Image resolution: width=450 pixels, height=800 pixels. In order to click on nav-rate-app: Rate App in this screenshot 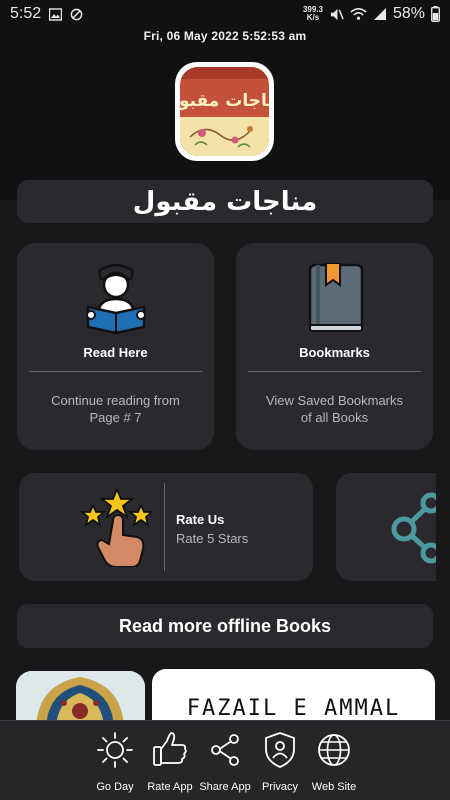, I will do `click(170, 762)`.